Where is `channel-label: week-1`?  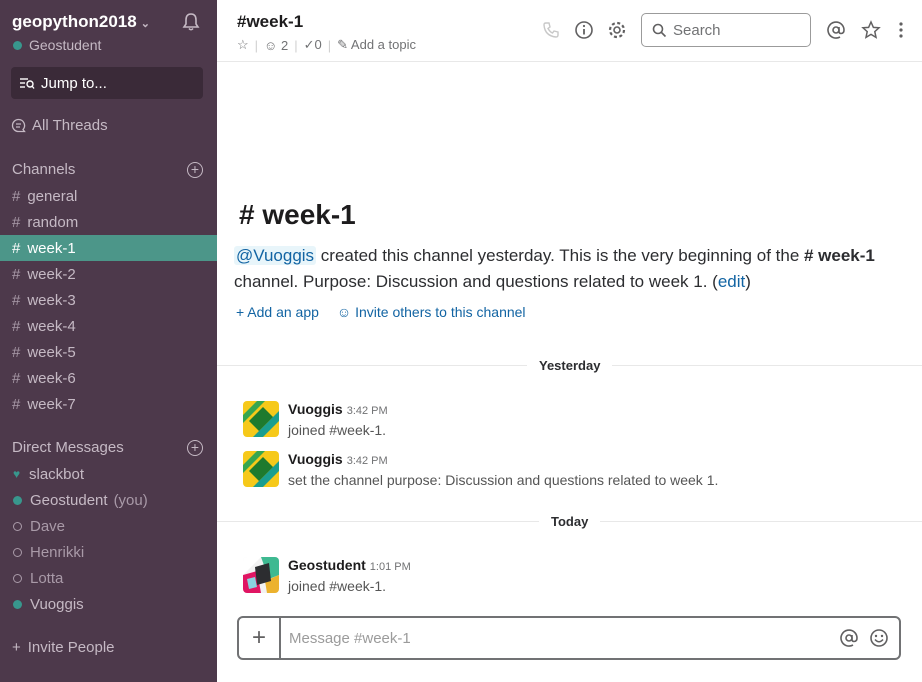
channel-label: week-1 is located at coordinates (51, 248).